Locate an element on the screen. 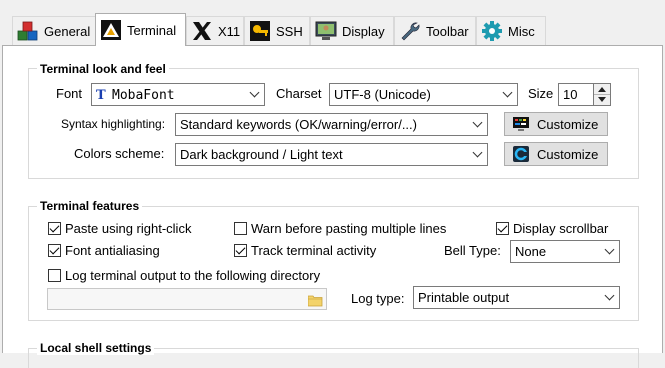 This screenshot has height=368, width=665. warn-paste-label: Warn before pasting multiple lines is located at coordinates (349, 228).